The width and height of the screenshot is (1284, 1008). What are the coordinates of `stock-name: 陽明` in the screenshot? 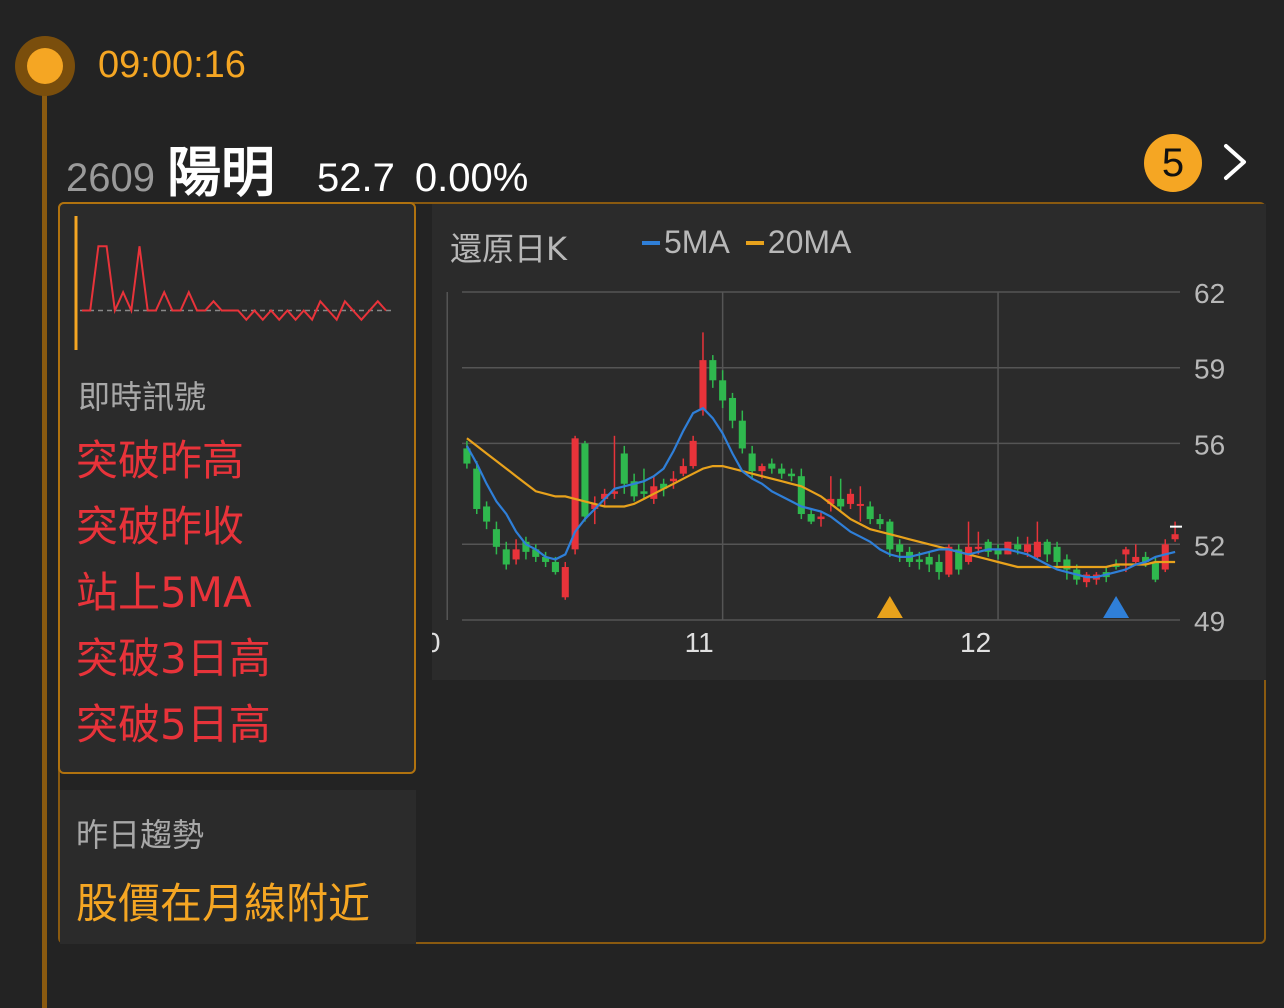 It's located at (220, 172).